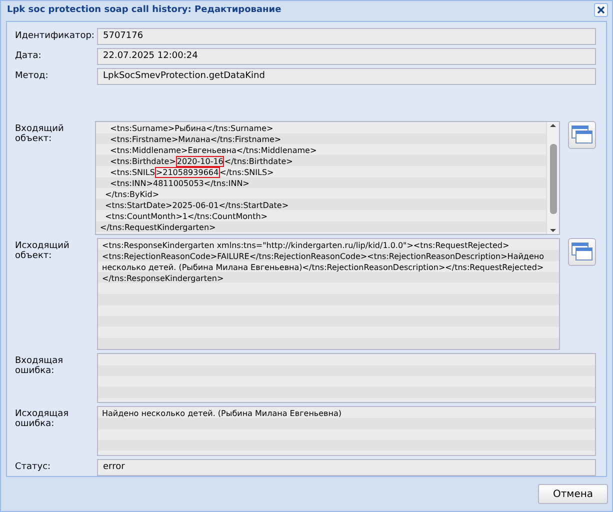  What do you see at coordinates (179, 183) in the screenshot?
I see `code-line: <tns:INN>4811005053</tns:INN>` at bounding box center [179, 183].